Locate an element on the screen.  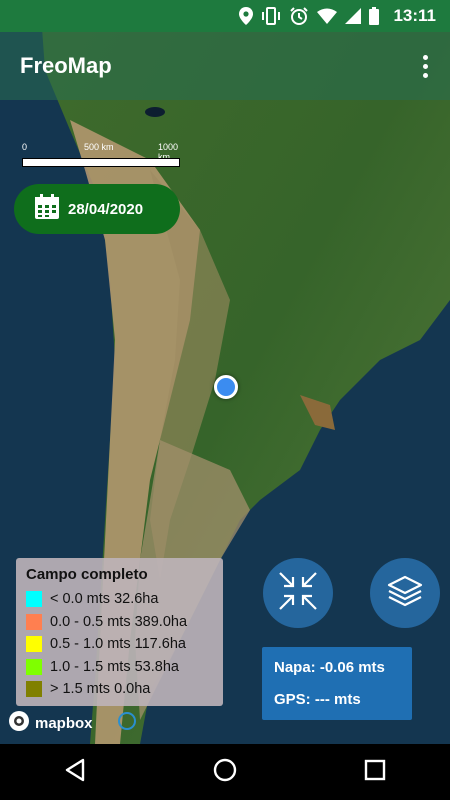
scale-bar-line is located at coordinates (101, 162).